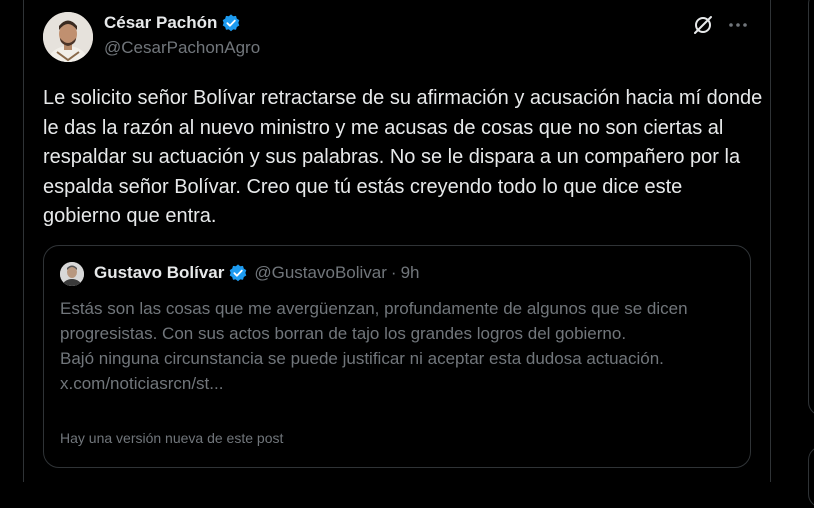 This screenshot has height=508, width=814. Describe the element at coordinates (160, 23) in the screenshot. I see `author-name: César Pachón` at that location.